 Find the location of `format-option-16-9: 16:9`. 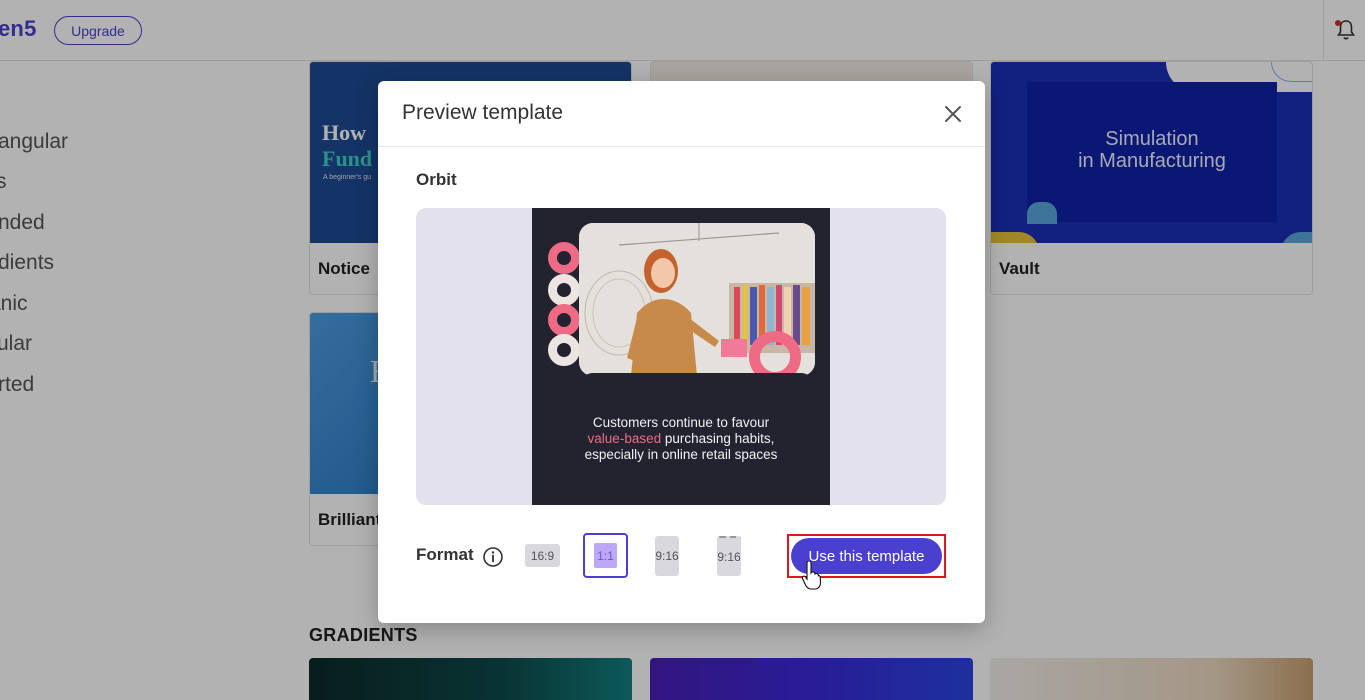

format-option-16-9: 16:9 is located at coordinates (542, 555).